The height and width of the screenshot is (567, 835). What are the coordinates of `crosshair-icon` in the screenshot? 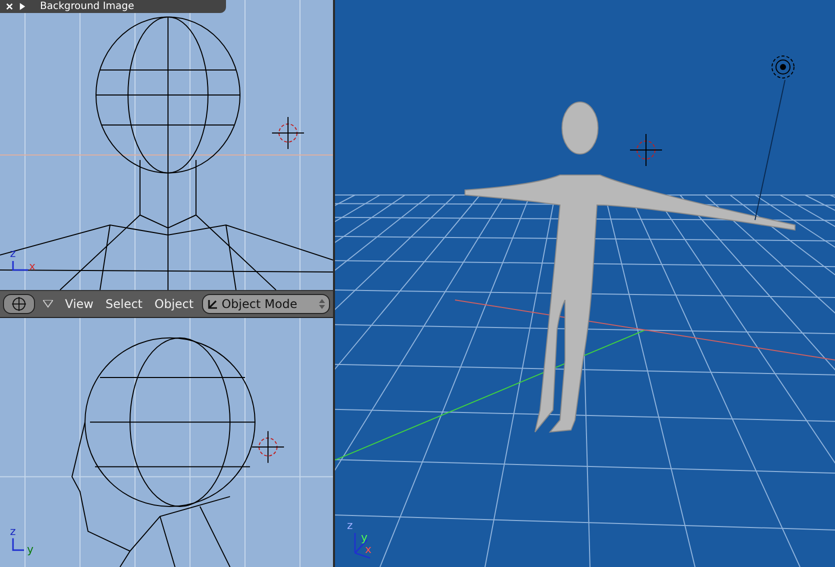 It's located at (19, 304).